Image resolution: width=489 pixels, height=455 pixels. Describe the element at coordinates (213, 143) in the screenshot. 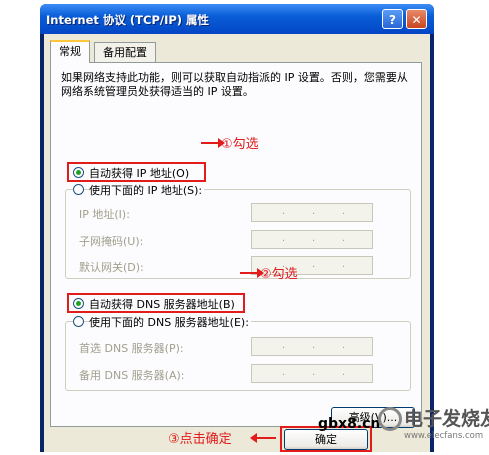

I see `arrow-step1` at that location.